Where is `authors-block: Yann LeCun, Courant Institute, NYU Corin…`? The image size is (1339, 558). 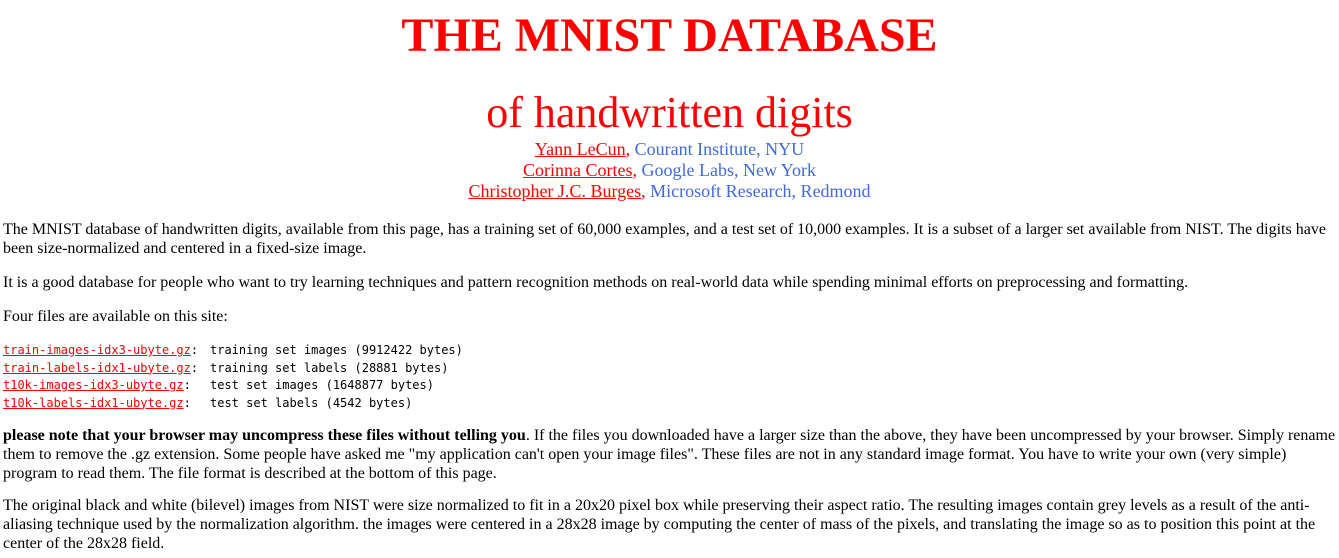 authors-block: Yann LeCun, Courant Institute, NYU Corin… is located at coordinates (669, 170).